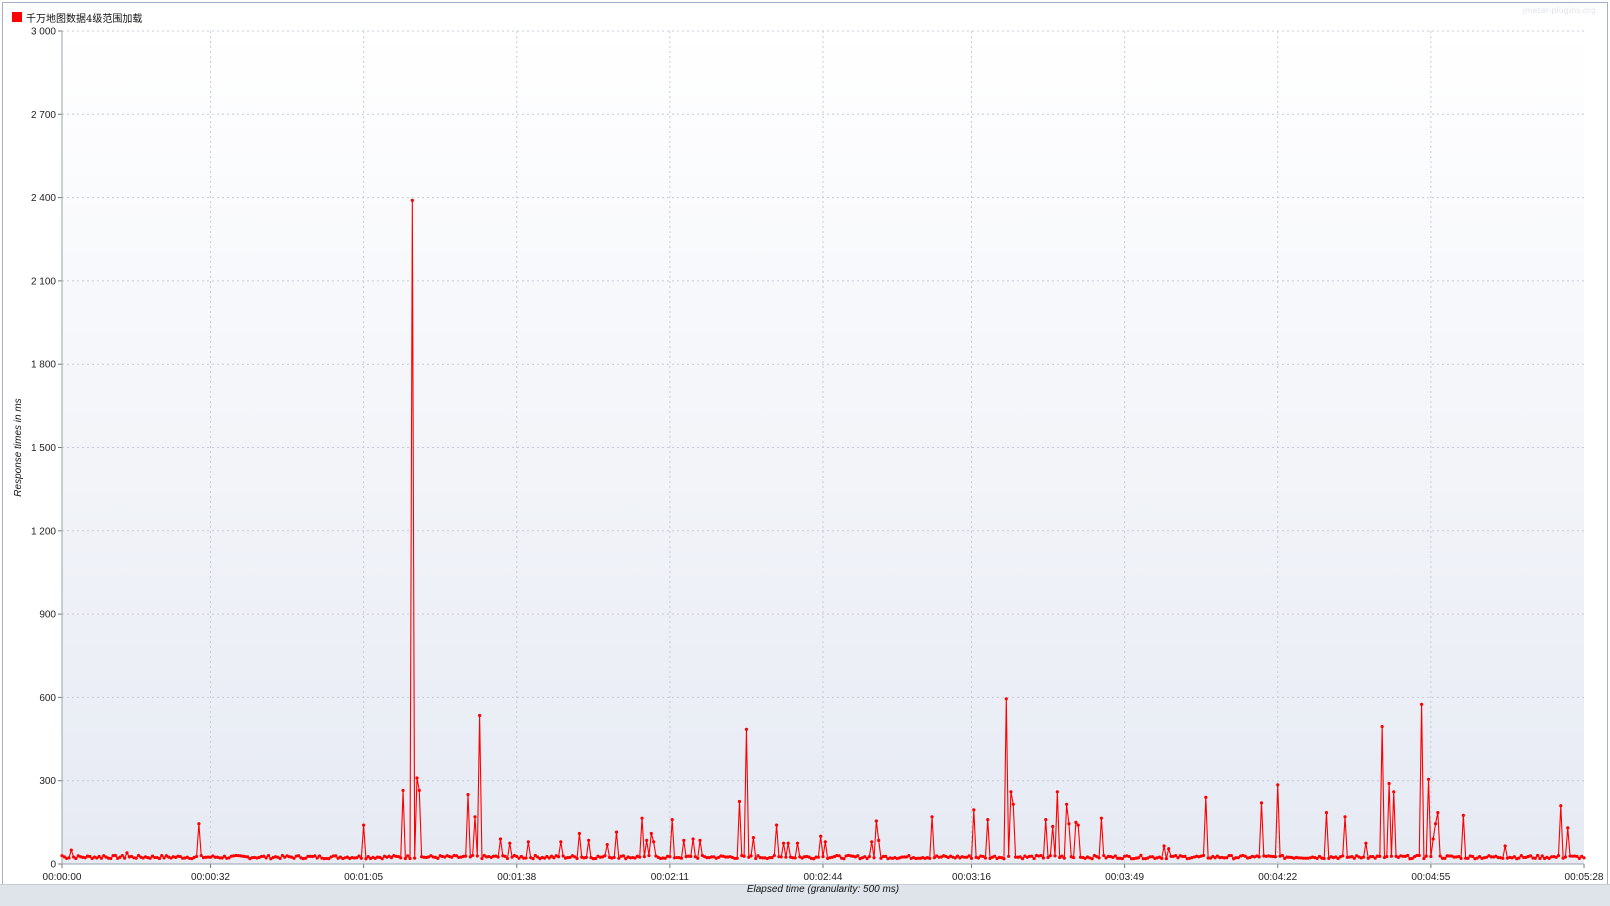 This screenshot has height=906, width=1610. What do you see at coordinates (823, 889) in the screenshot?
I see `x-axis-title: Elapsed time (granularity: 500 ms)` at bounding box center [823, 889].